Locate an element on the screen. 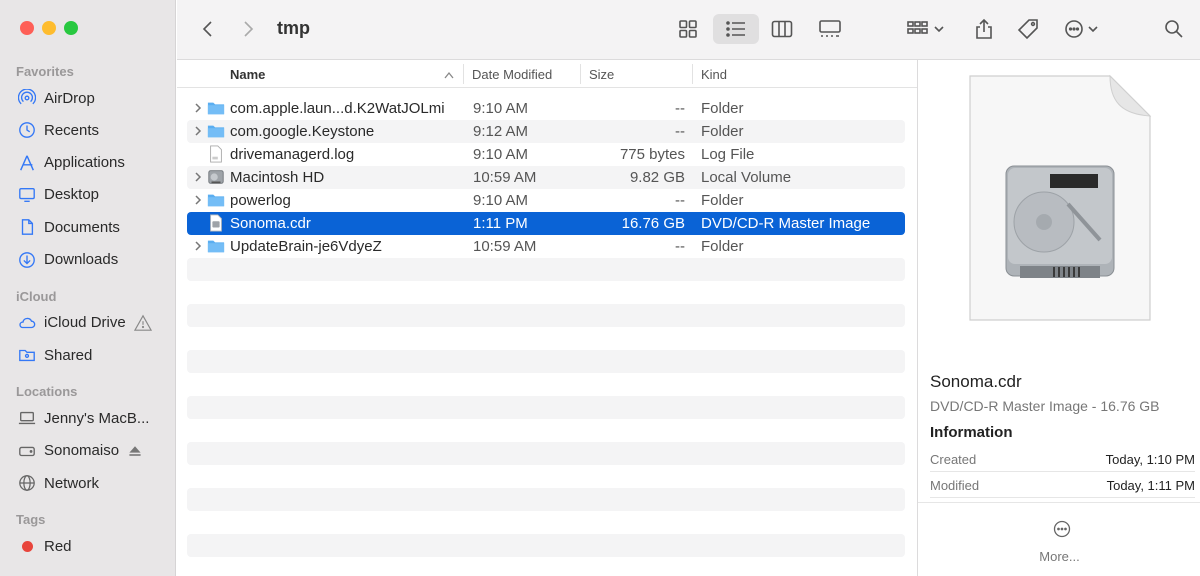 The height and width of the screenshot is (576, 1200). gallery-view-button is located at coordinates (830, 29).